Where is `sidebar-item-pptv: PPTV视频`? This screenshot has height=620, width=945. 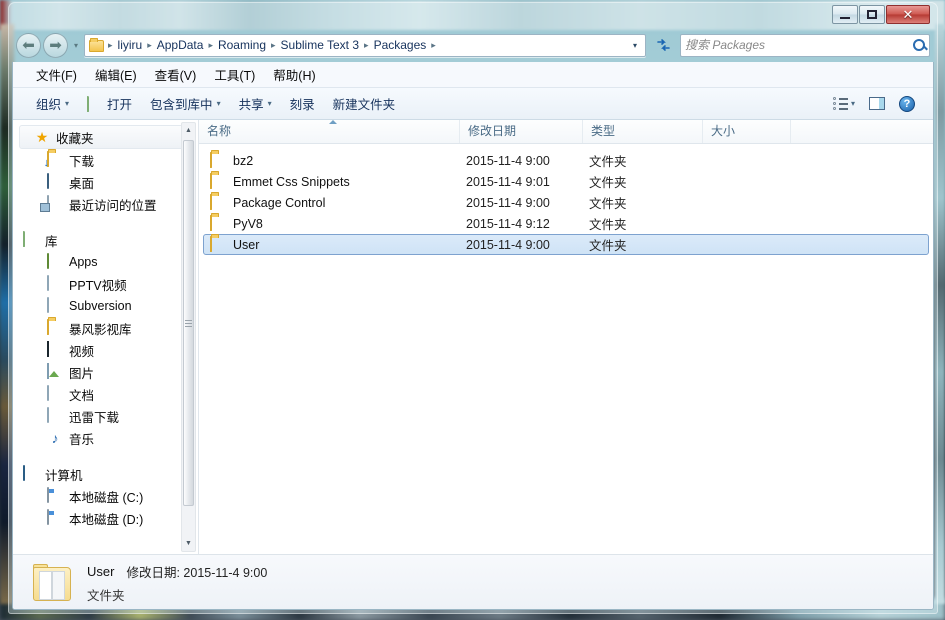 sidebar-item-pptv: PPTV视频 is located at coordinates (105, 284).